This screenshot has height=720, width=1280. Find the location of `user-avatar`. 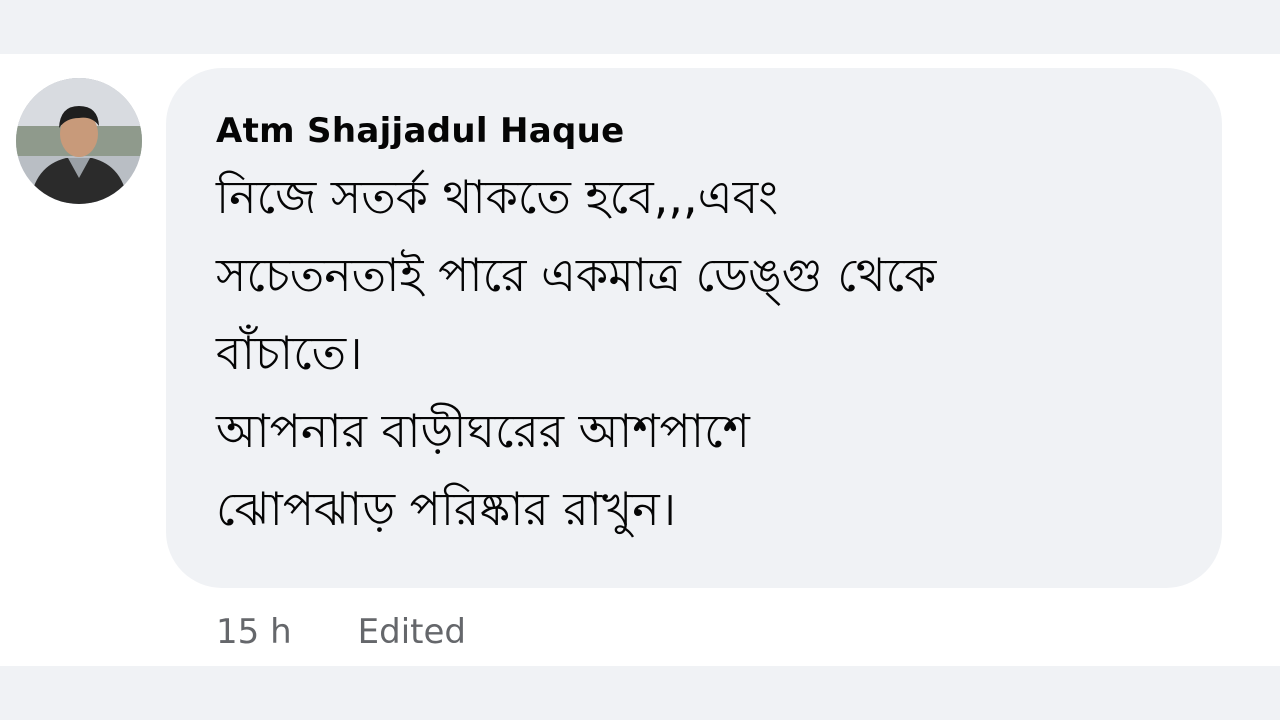

user-avatar is located at coordinates (79, 141).